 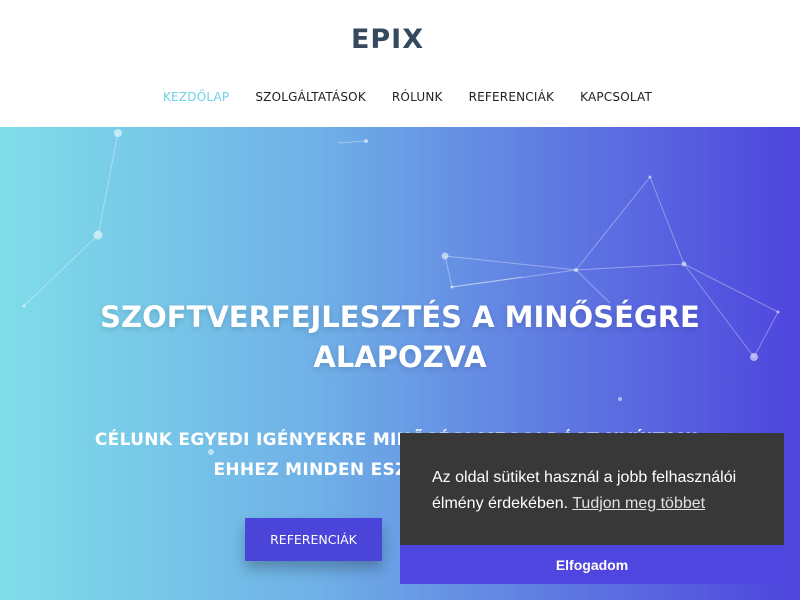 What do you see at coordinates (400, 317) in the screenshot?
I see `hero-title-line1: SZOFTVERFEJLESZTÉS A MINŐSÉGRE` at bounding box center [400, 317].